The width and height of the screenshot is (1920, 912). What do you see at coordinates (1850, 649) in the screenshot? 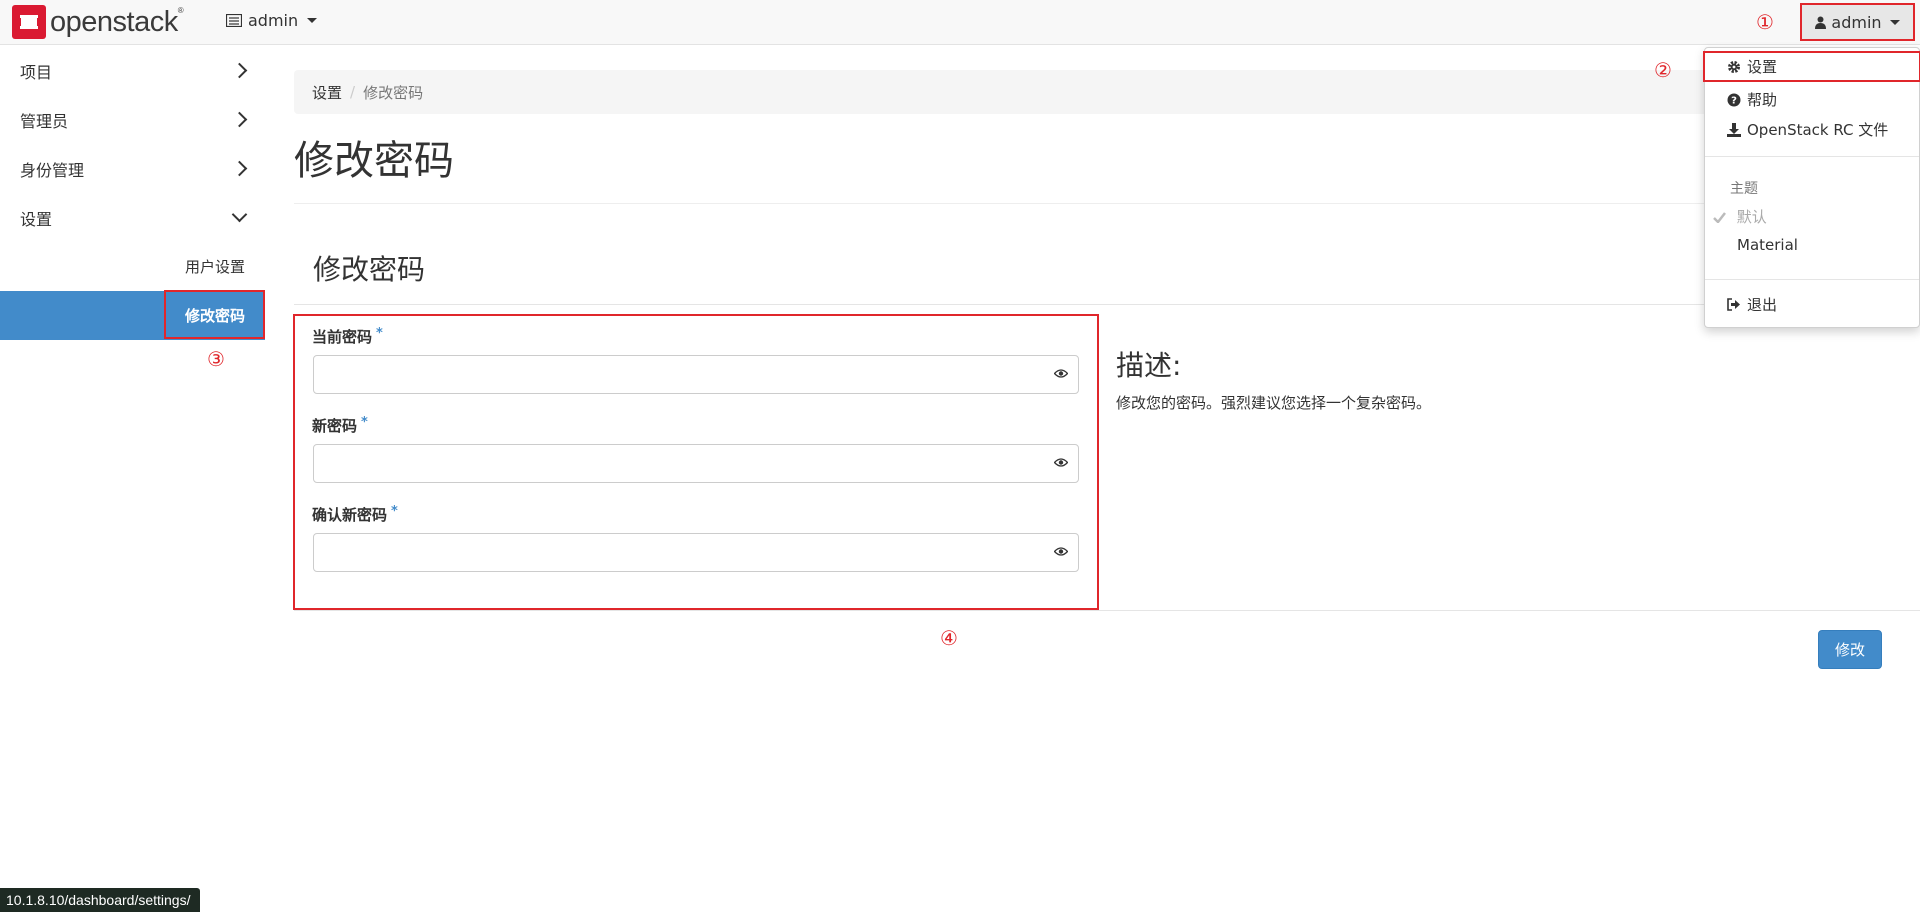
I see `submit-button: 修改` at bounding box center [1850, 649].